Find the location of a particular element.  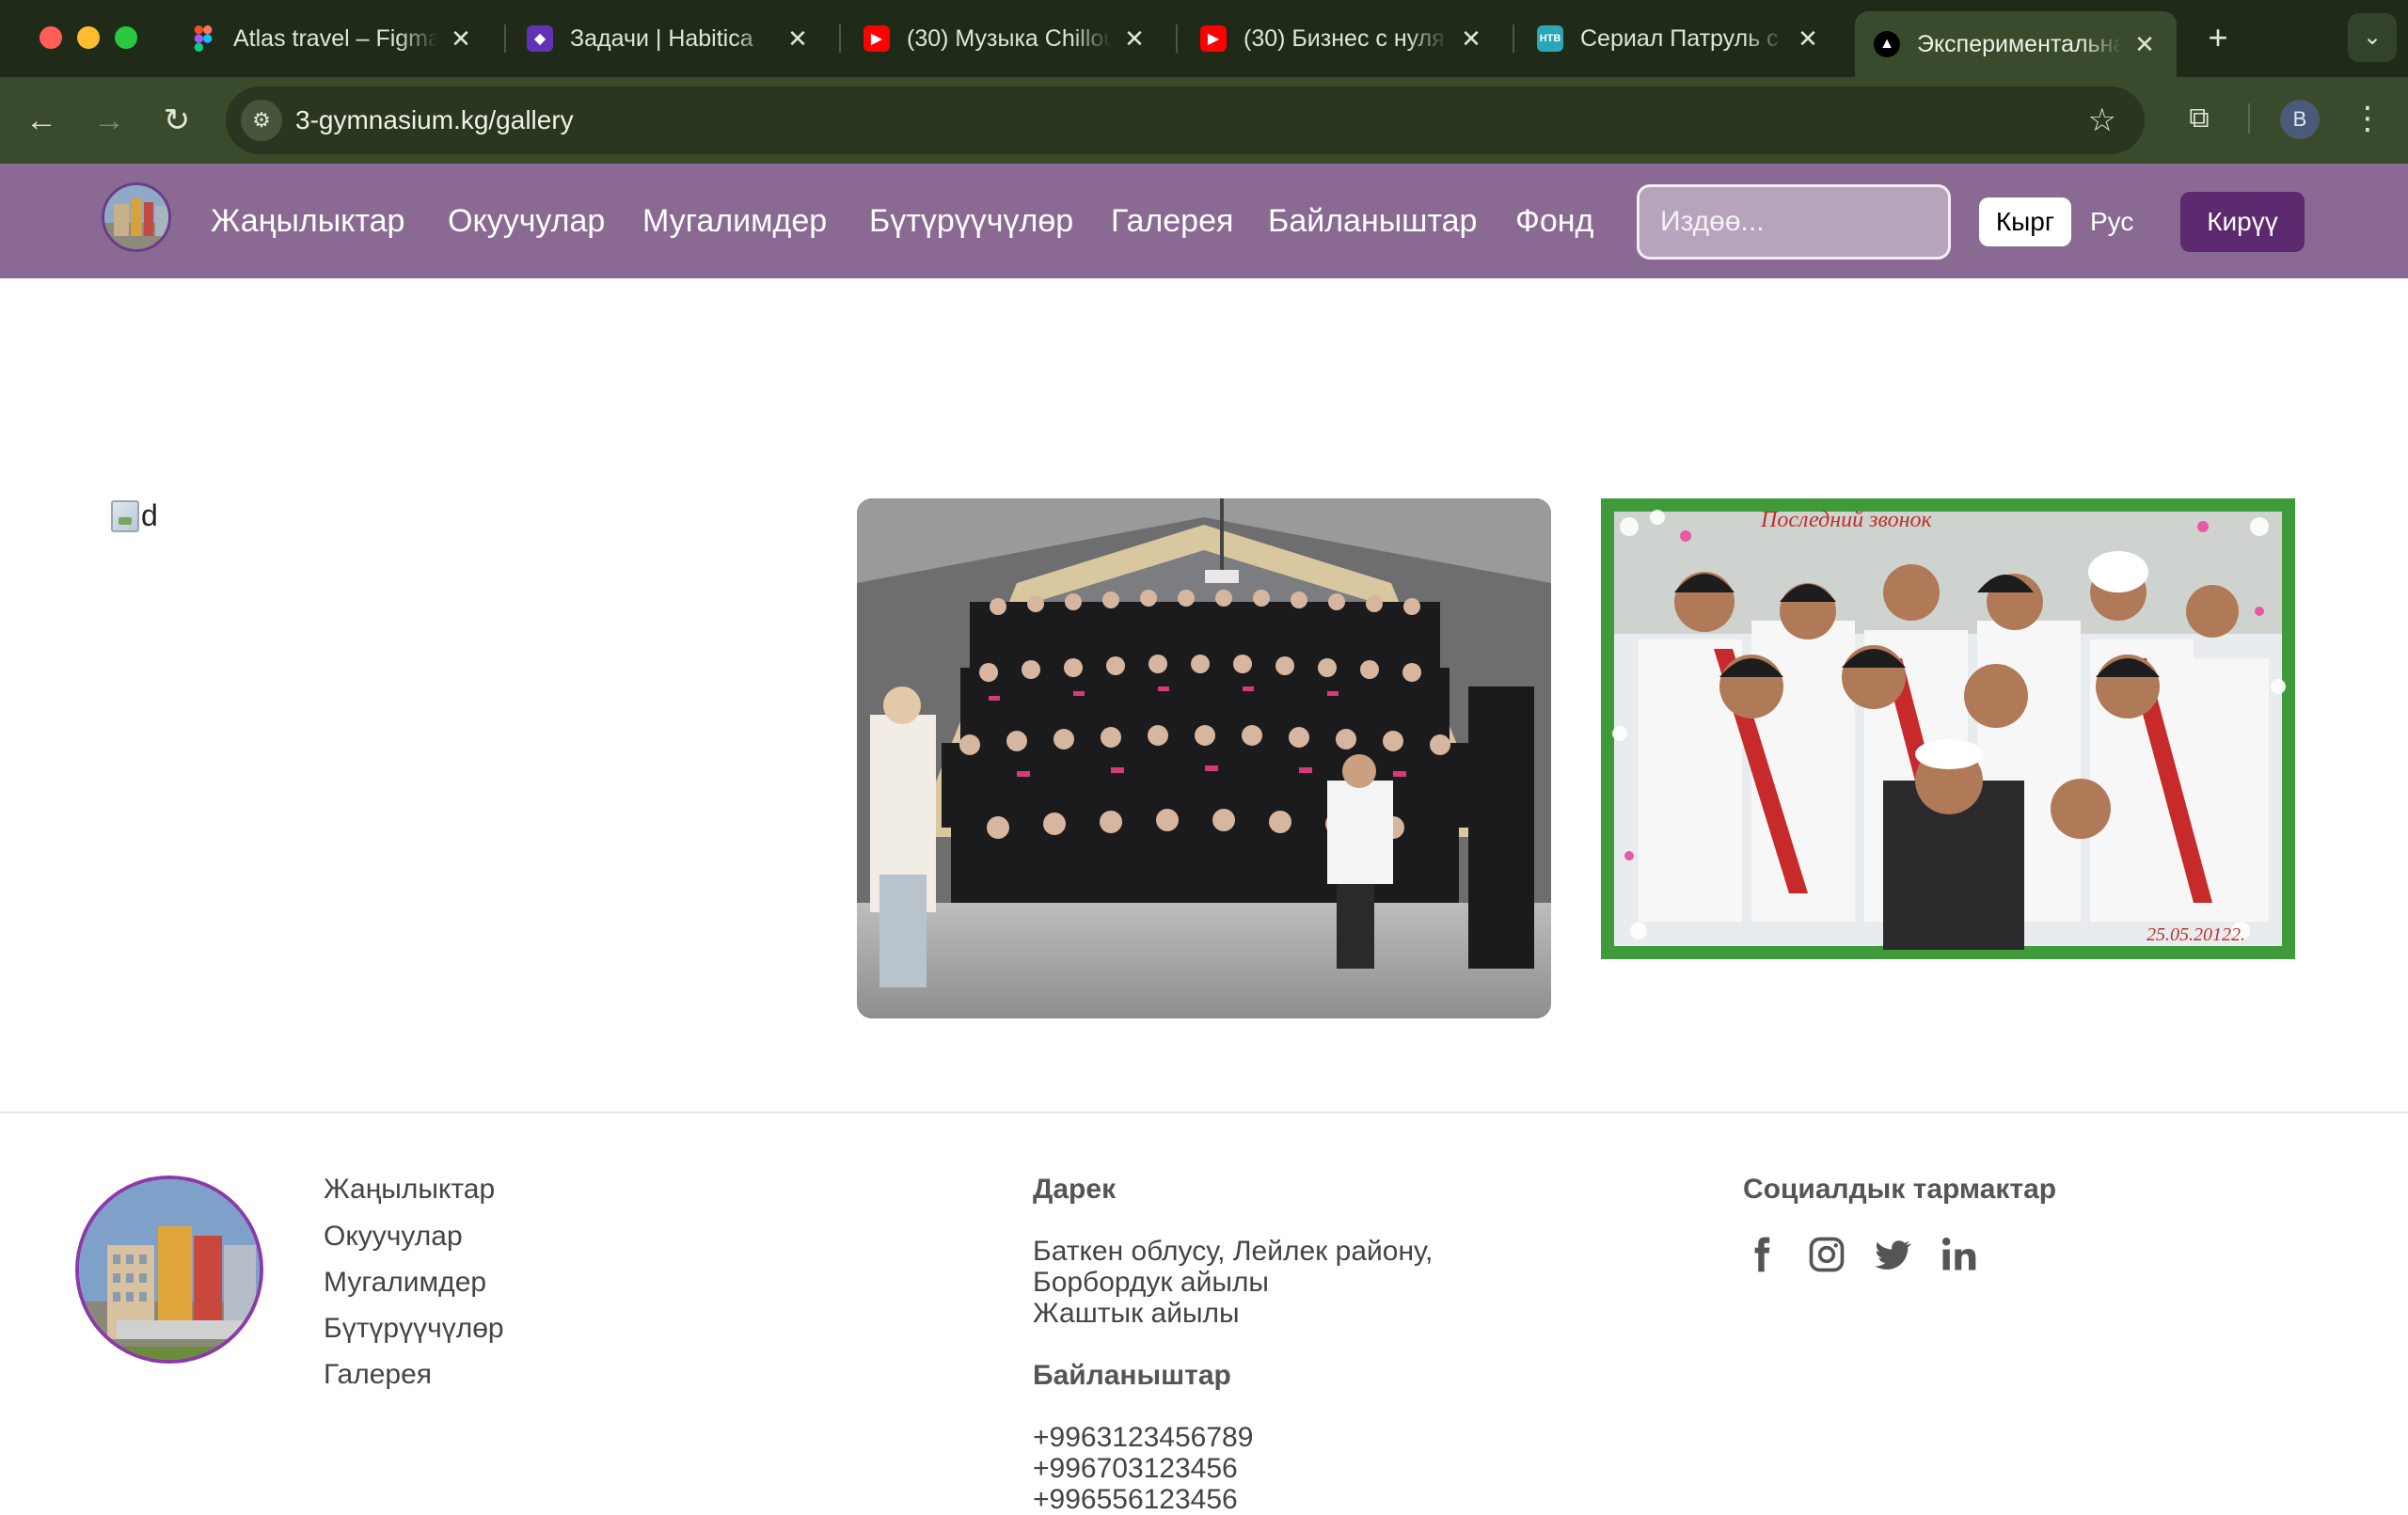

nav-news: Жаңылыктар is located at coordinates (308, 221).